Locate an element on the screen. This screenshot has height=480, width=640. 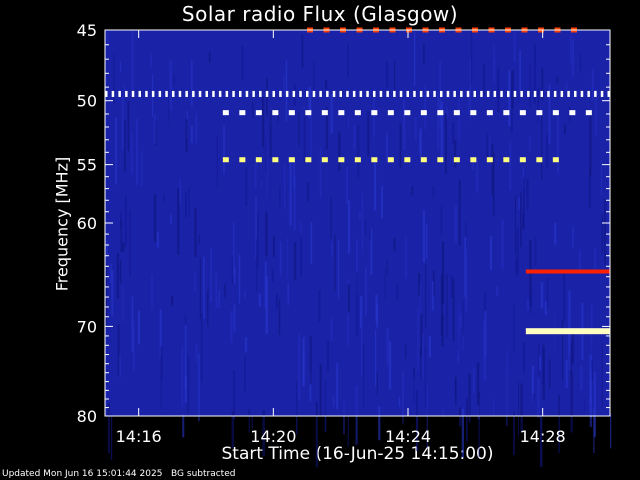
x-tick-label: 14:16 is located at coordinates (139, 436).